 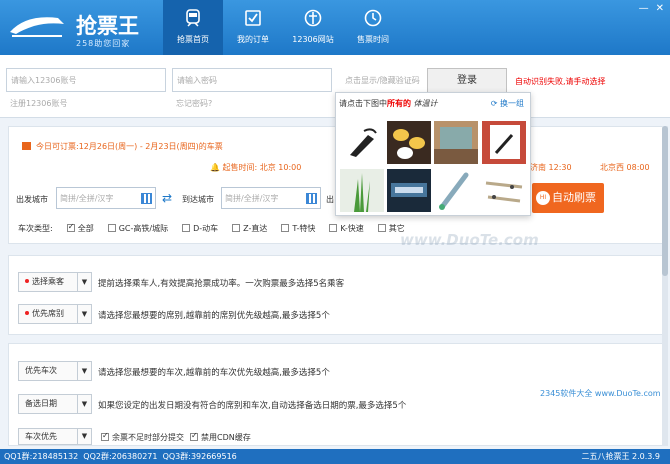 I want to click on disable-cdn-option: 禁用CDN缓存, so click(x=220, y=437).